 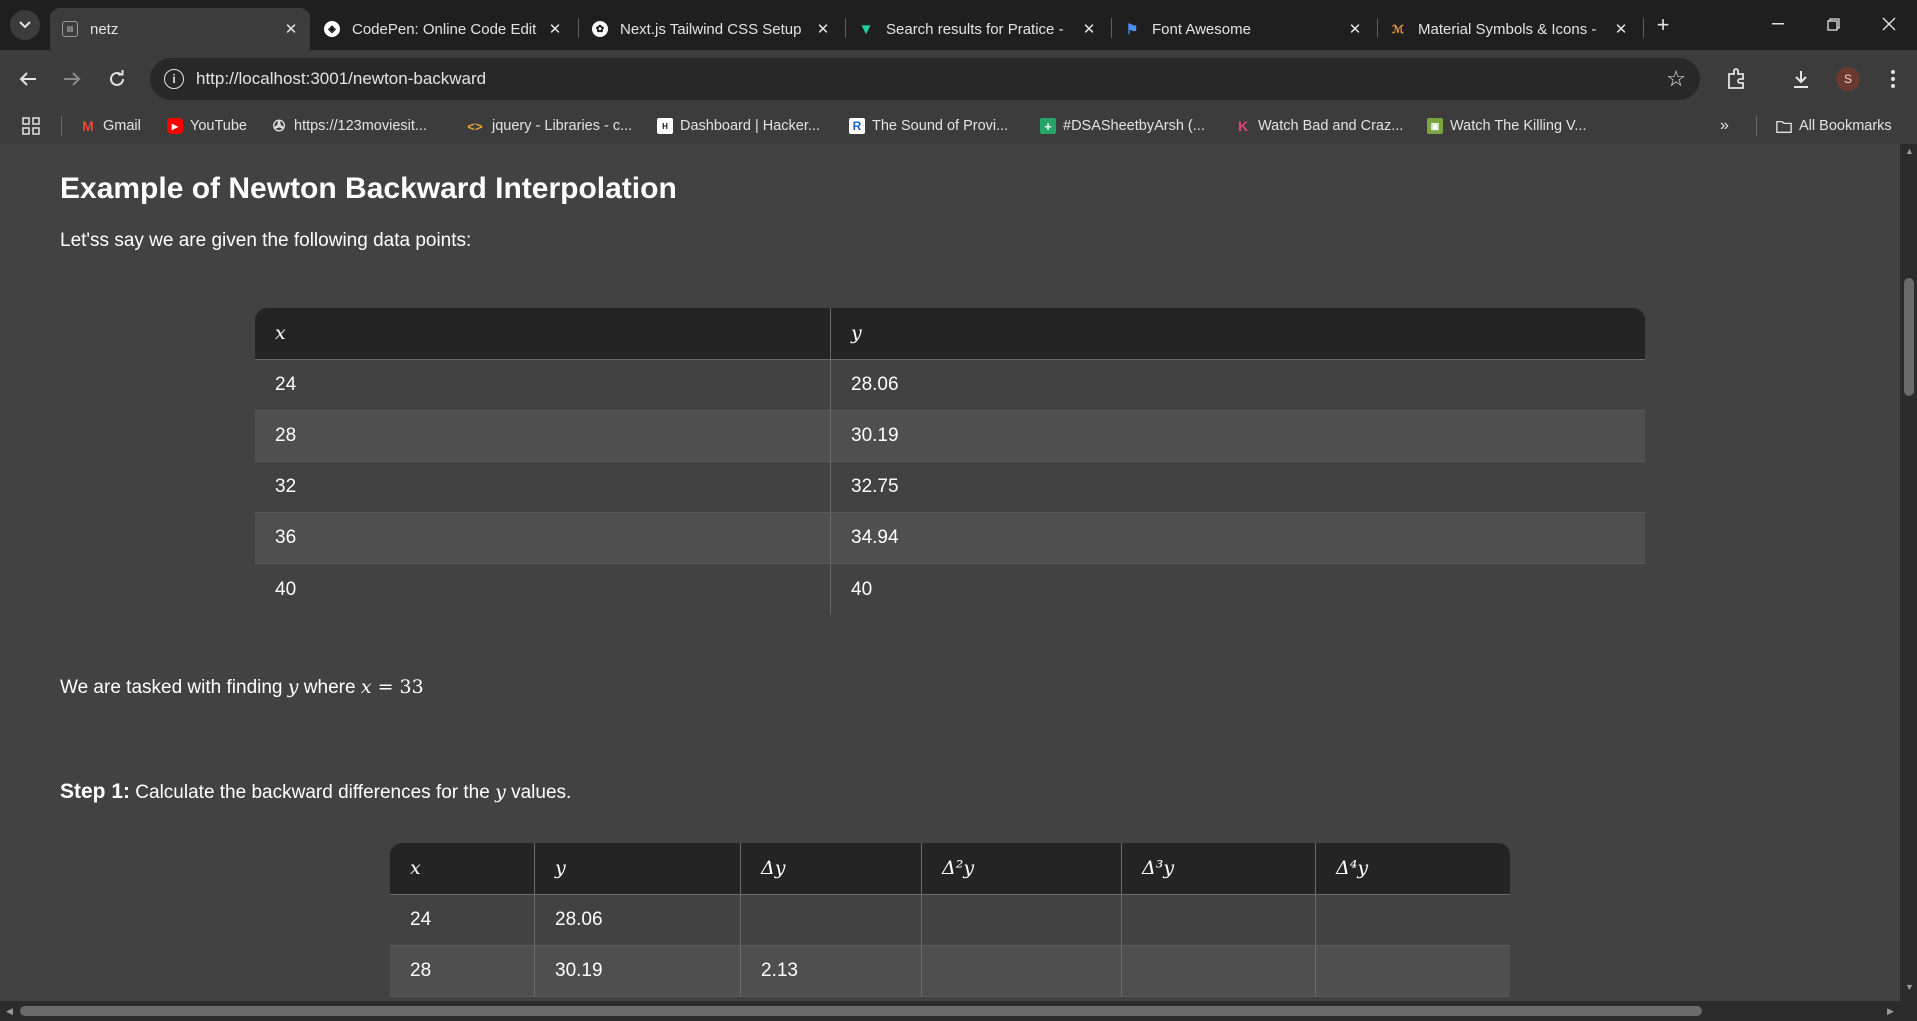 I want to click on url-text: http://localhost:3001/newton-backward, so click(x=341, y=79).